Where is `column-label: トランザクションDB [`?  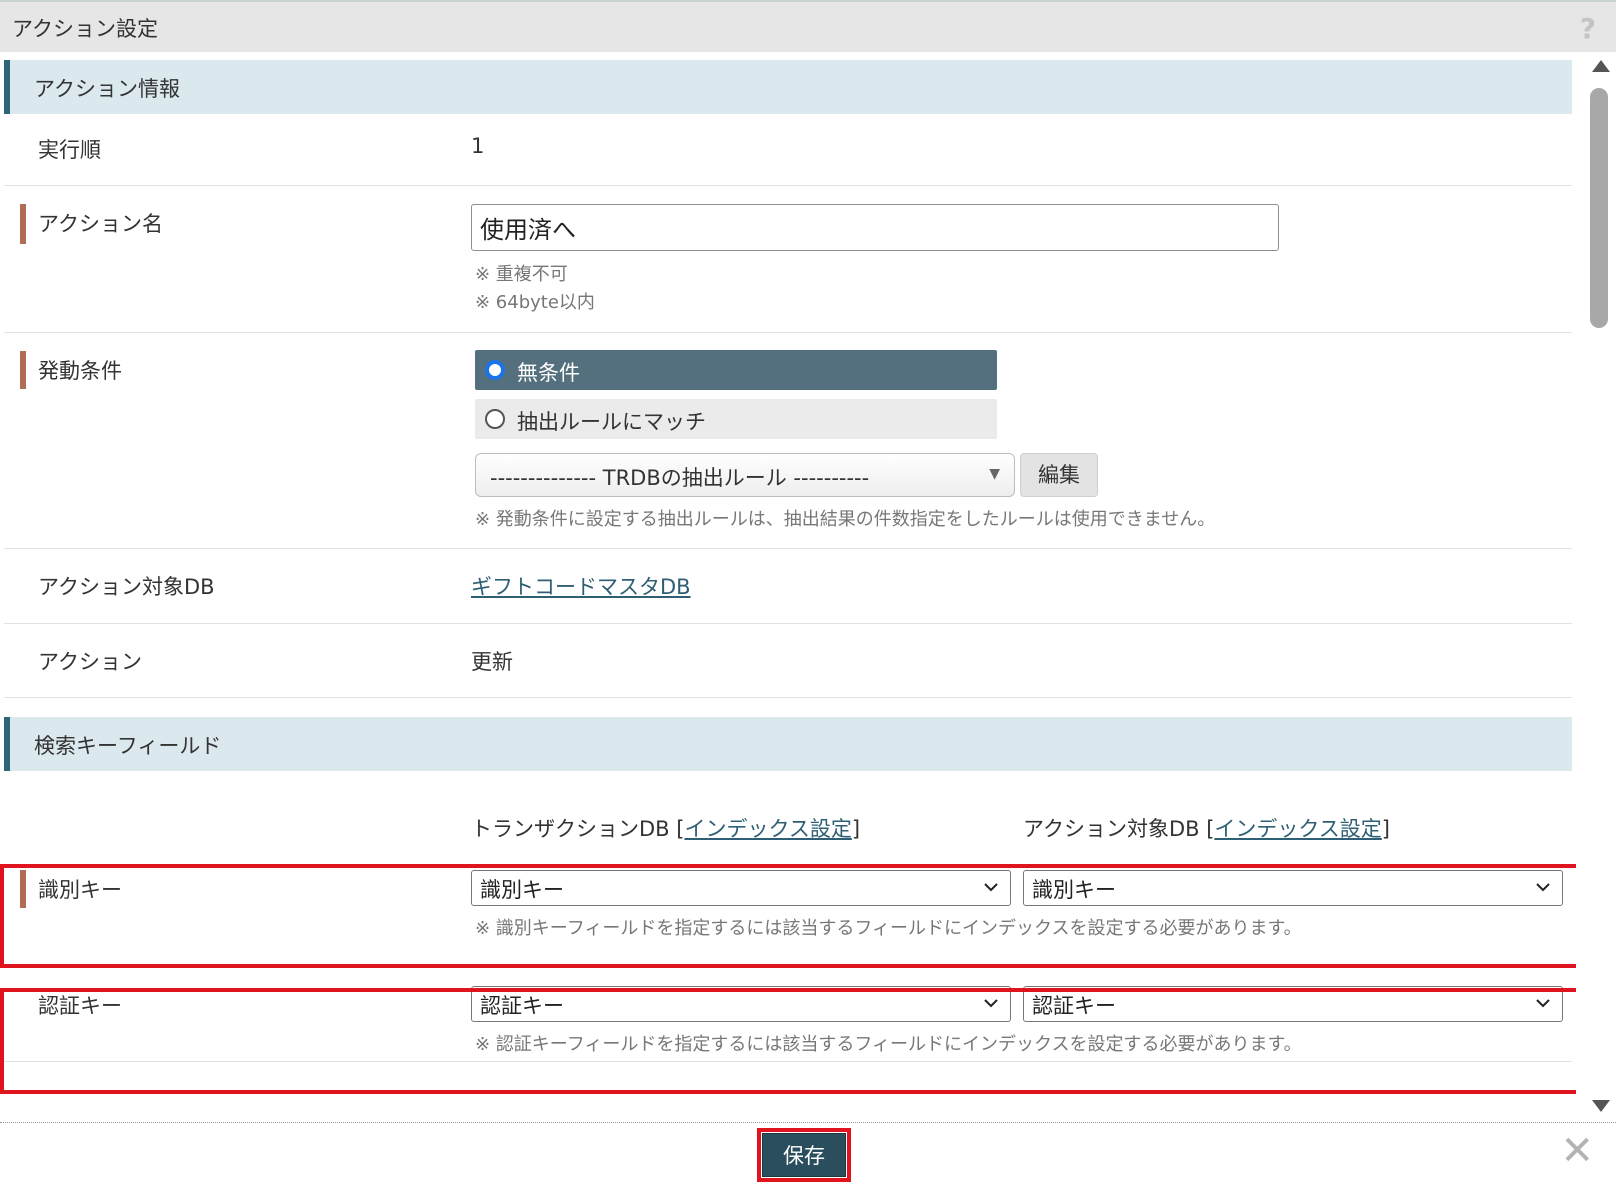 column-label: トランザクションDB [ is located at coordinates (578, 829).